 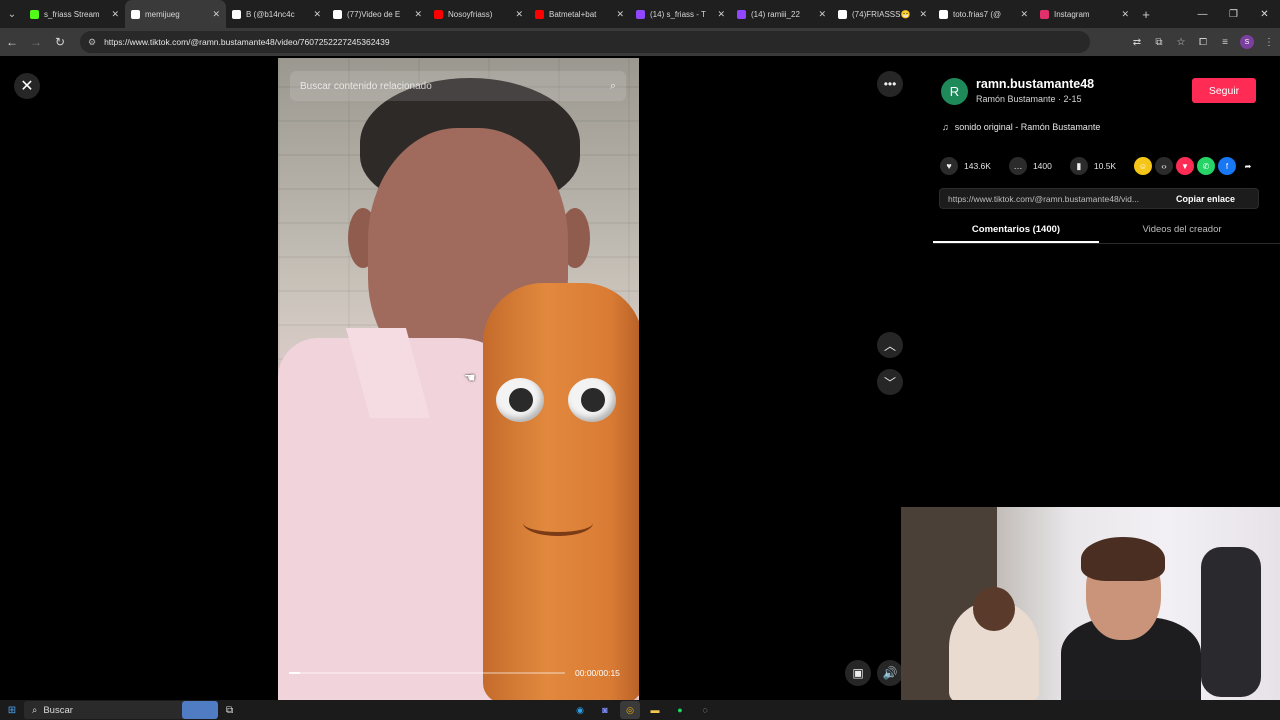 What do you see at coordinates (427, 673) in the screenshot?
I see `video-progress-track` at bounding box center [427, 673].